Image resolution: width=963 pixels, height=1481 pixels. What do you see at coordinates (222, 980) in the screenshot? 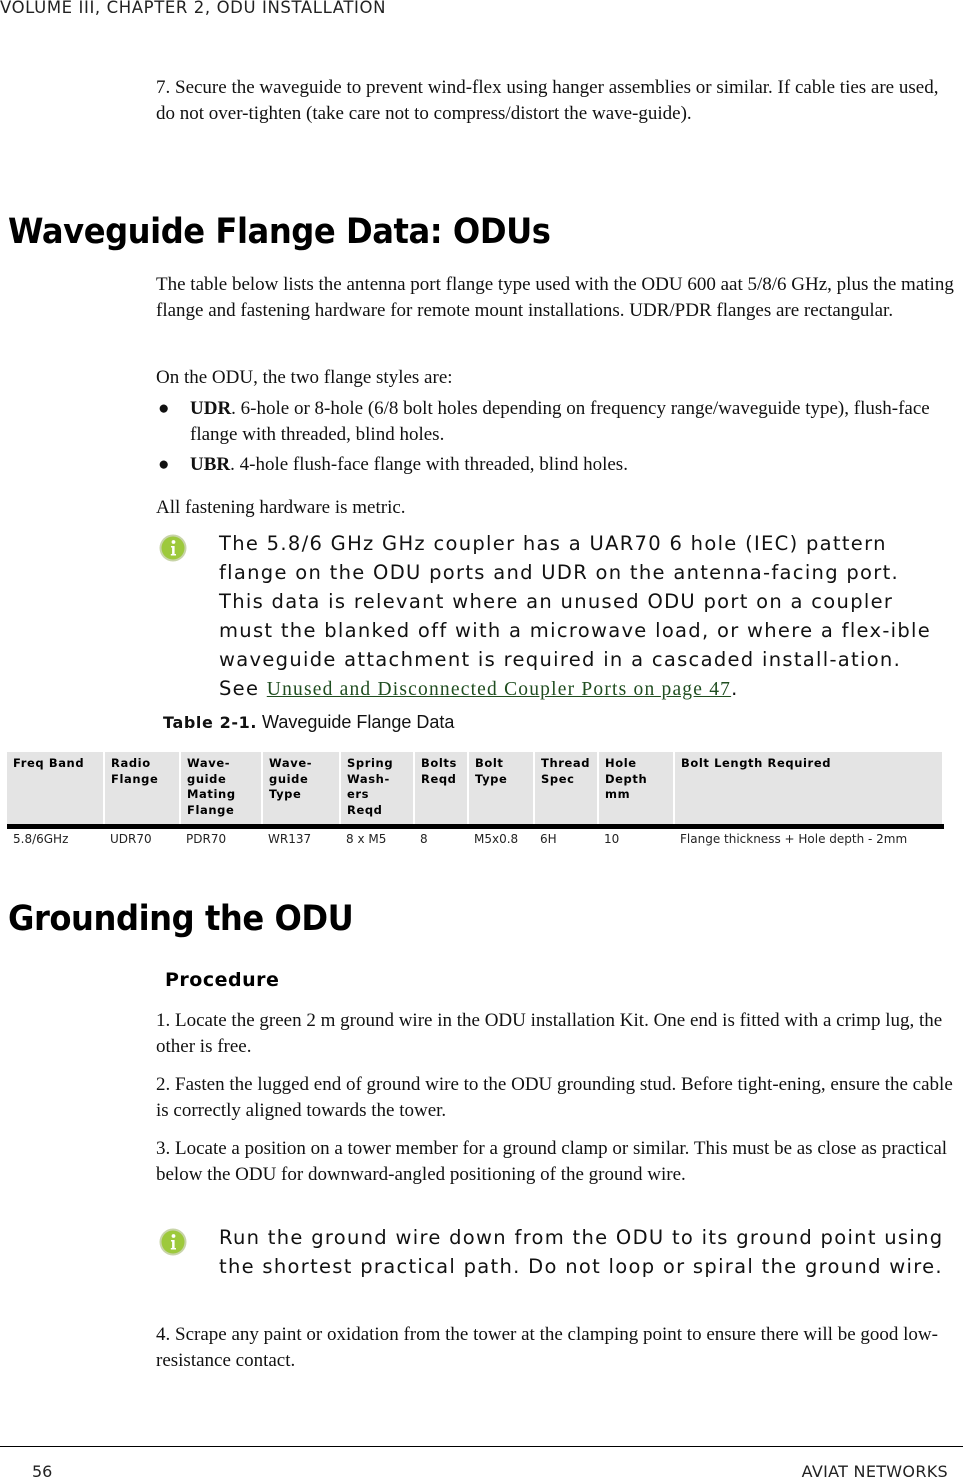
I see `procedure-heading: Procedure` at bounding box center [222, 980].